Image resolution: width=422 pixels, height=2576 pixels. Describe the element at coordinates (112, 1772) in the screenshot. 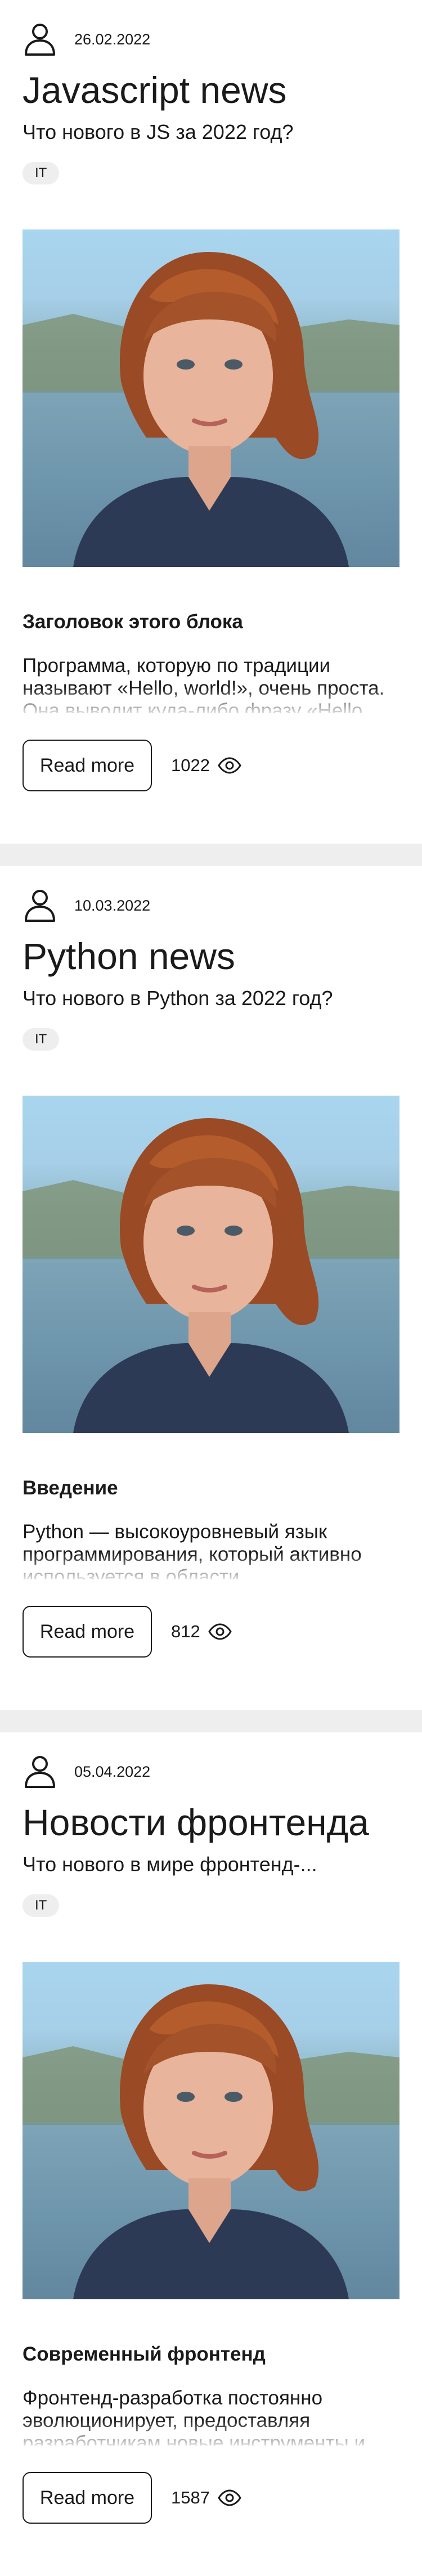

I see `post-date: 05.04.2022` at that location.